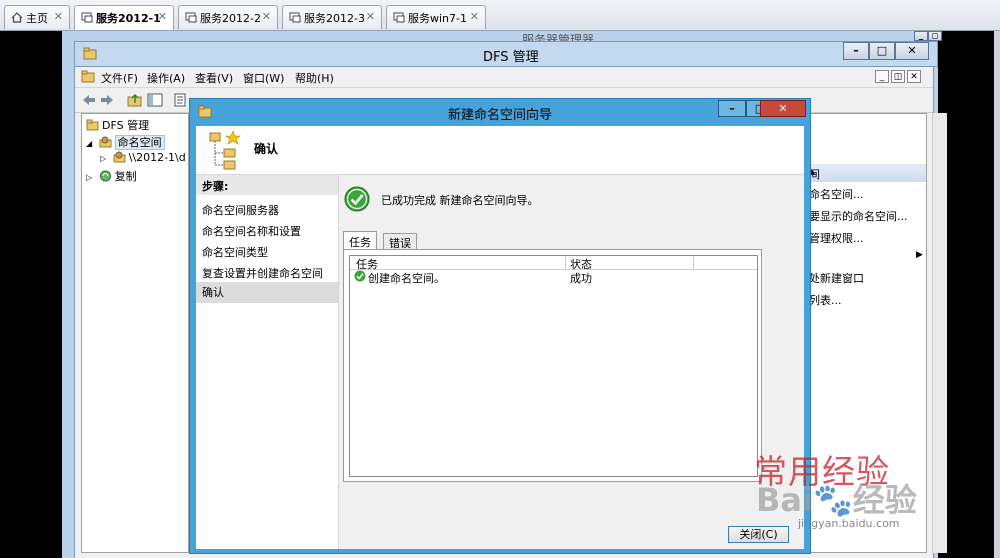 The image size is (1000, 558). What do you see at coordinates (406, 278) in the screenshot?
I see `task-cell: 创建命名空间。` at bounding box center [406, 278].